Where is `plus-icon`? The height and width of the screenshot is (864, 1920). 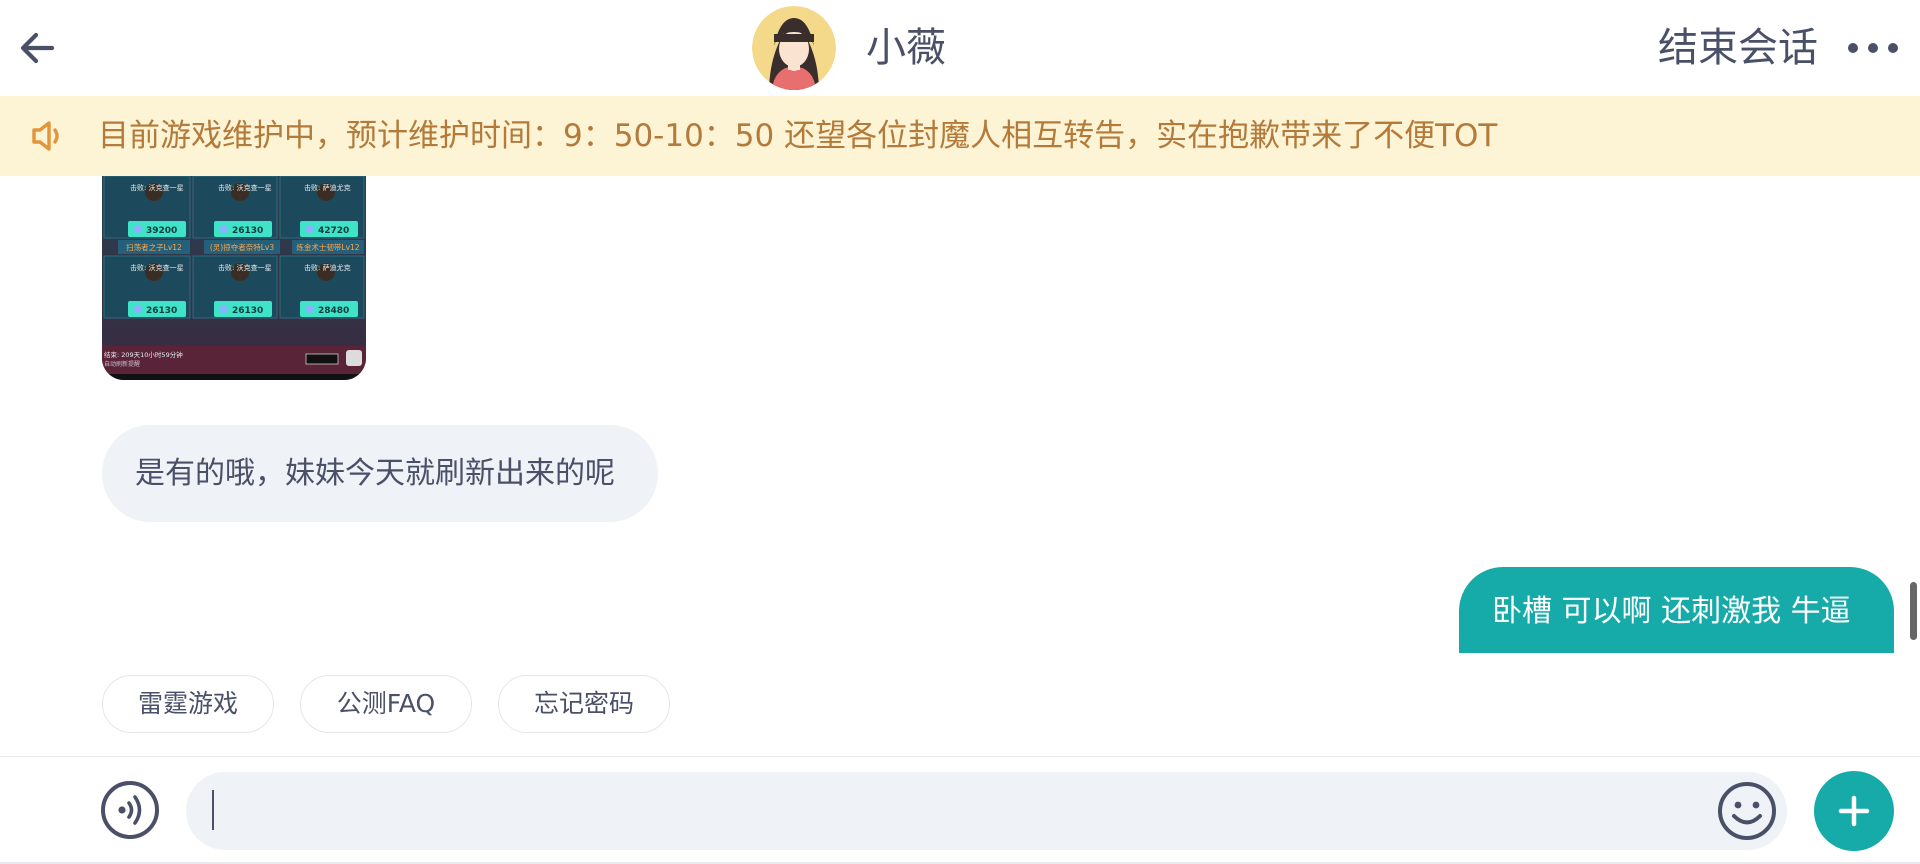 plus-icon is located at coordinates (1854, 811).